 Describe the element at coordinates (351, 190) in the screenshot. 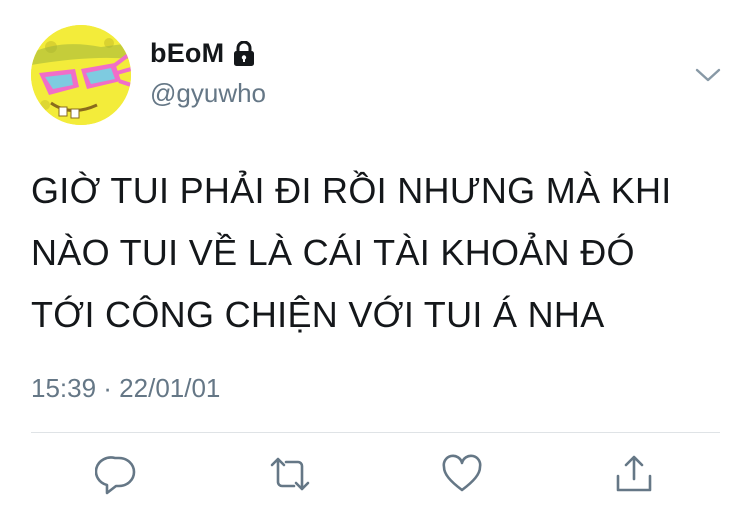

I see `tweet-text-line: GIỜ TUI PHẢI ĐI RỒI NHƯNG MÀ KHI` at that location.